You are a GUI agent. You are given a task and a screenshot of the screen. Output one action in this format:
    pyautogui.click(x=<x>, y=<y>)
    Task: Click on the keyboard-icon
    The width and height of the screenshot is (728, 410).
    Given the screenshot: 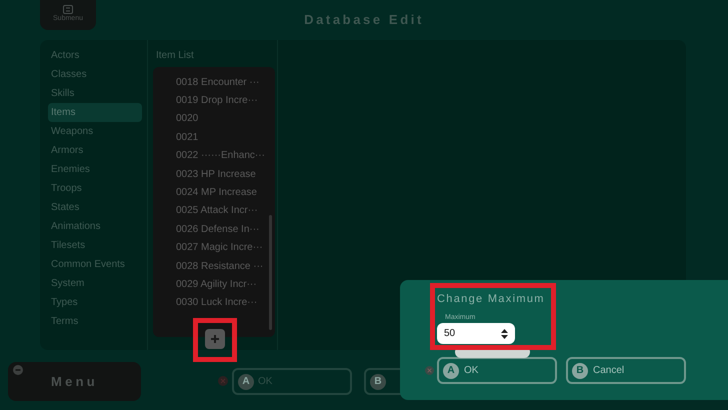 What is the action you would take?
    pyautogui.click(x=68, y=9)
    